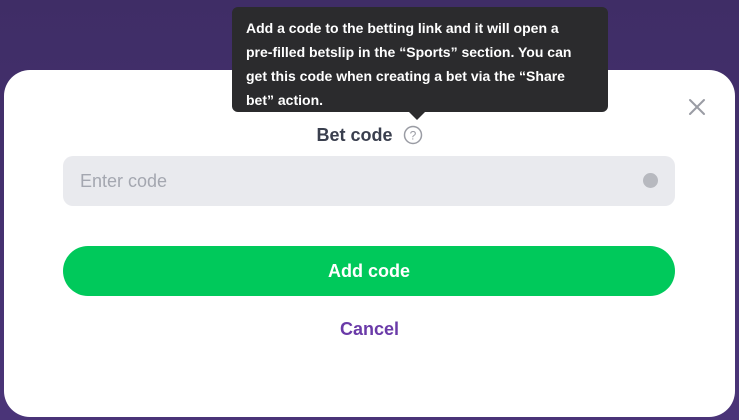 This screenshot has height=420, width=739. What do you see at coordinates (650, 180) in the screenshot?
I see `input-status-dot-icon` at bounding box center [650, 180].